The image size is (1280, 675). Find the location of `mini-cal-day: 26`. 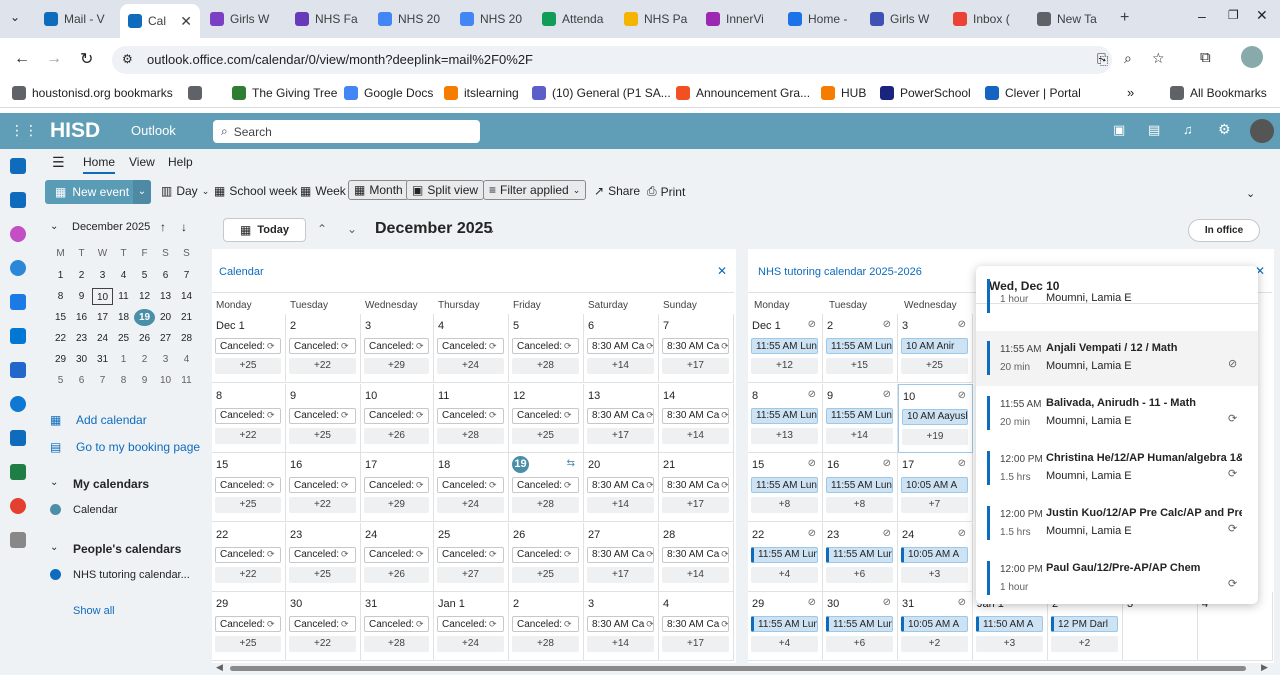

mini-cal-day: 26 is located at coordinates (144, 338).